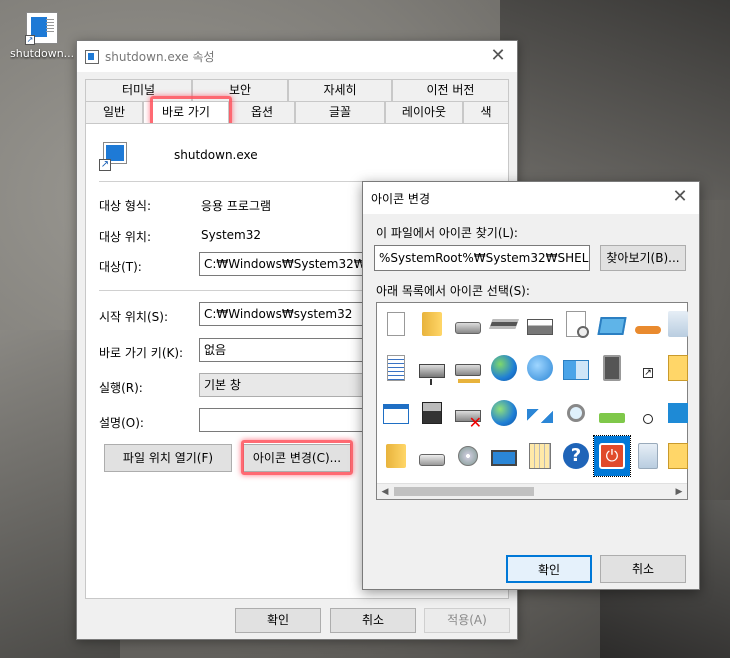 The image size is (730, 658). I want to click on target-type-label: 대상 형식:, so click(125, 206).